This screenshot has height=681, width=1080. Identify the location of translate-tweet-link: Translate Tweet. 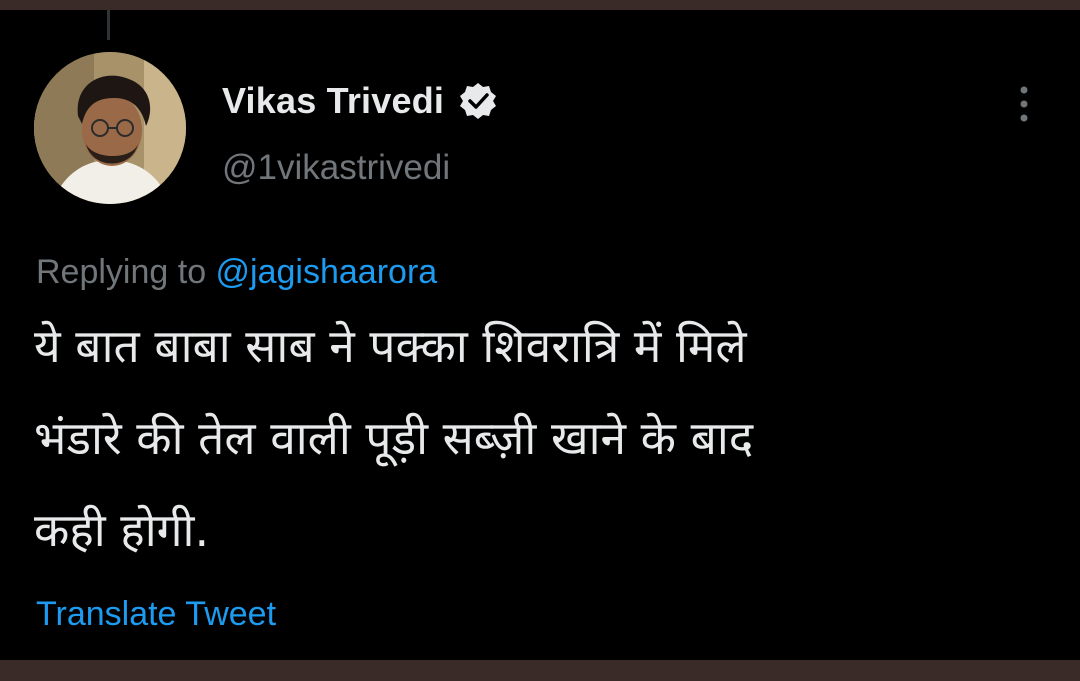
(156, 614).